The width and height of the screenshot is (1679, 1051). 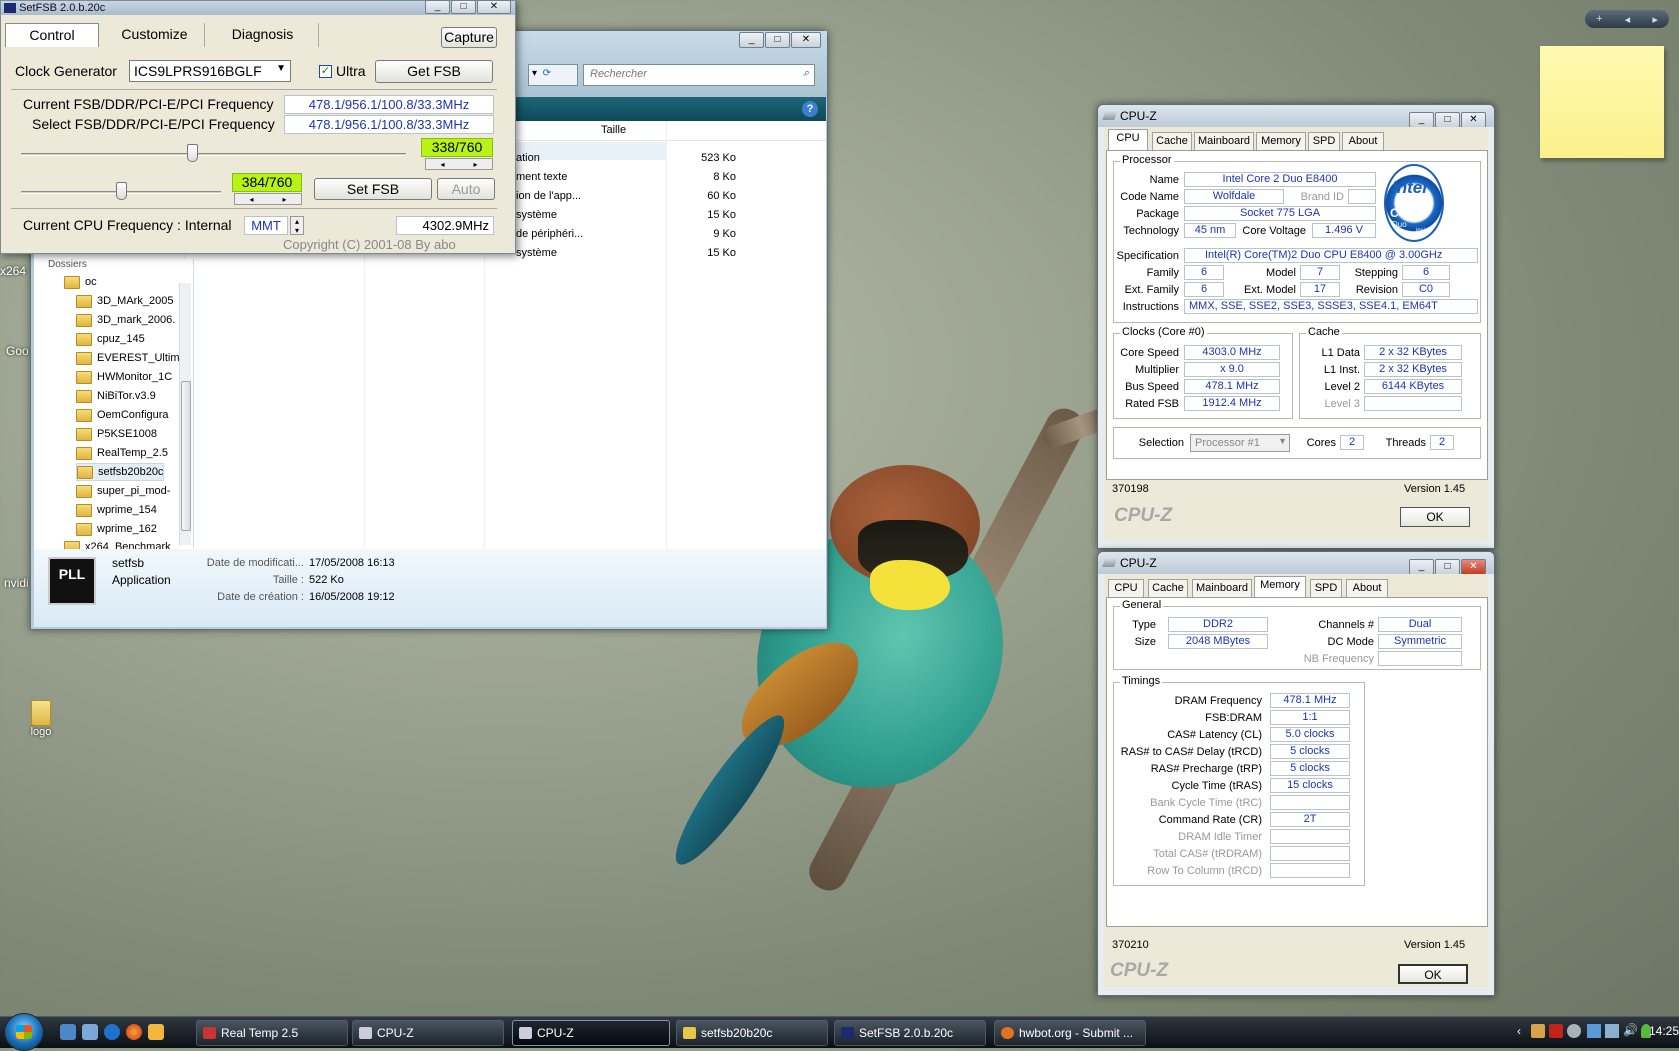 What do you see at coordinates (1324, 141) in the screenshot?
I see `tab-spd: SPD` at bounding box center [1324, 141].